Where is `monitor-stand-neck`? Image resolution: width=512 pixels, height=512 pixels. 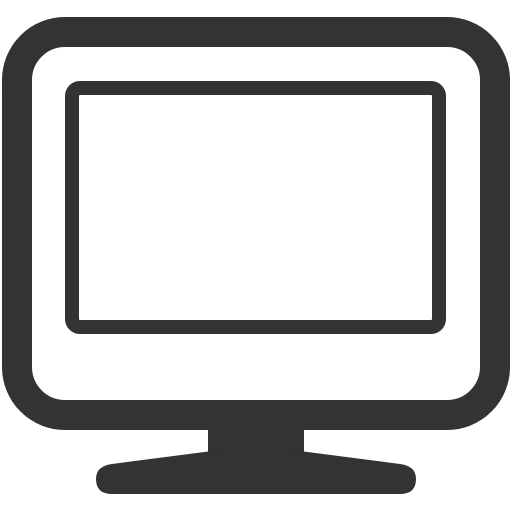
monitor-stand-neck is located at coordinates (256, 435).